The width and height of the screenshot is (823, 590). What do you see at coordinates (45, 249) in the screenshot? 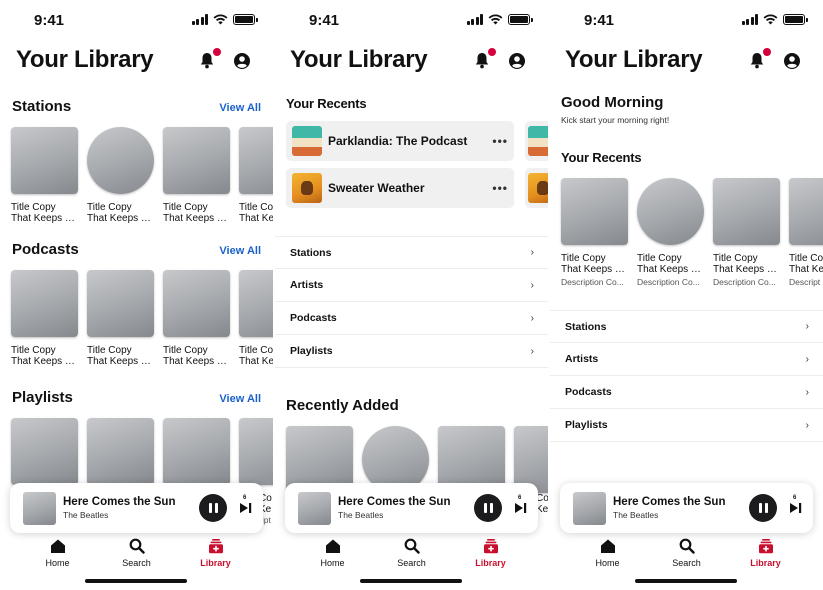
I see `section-title: Podcasts` at bounding box center [45, 249].